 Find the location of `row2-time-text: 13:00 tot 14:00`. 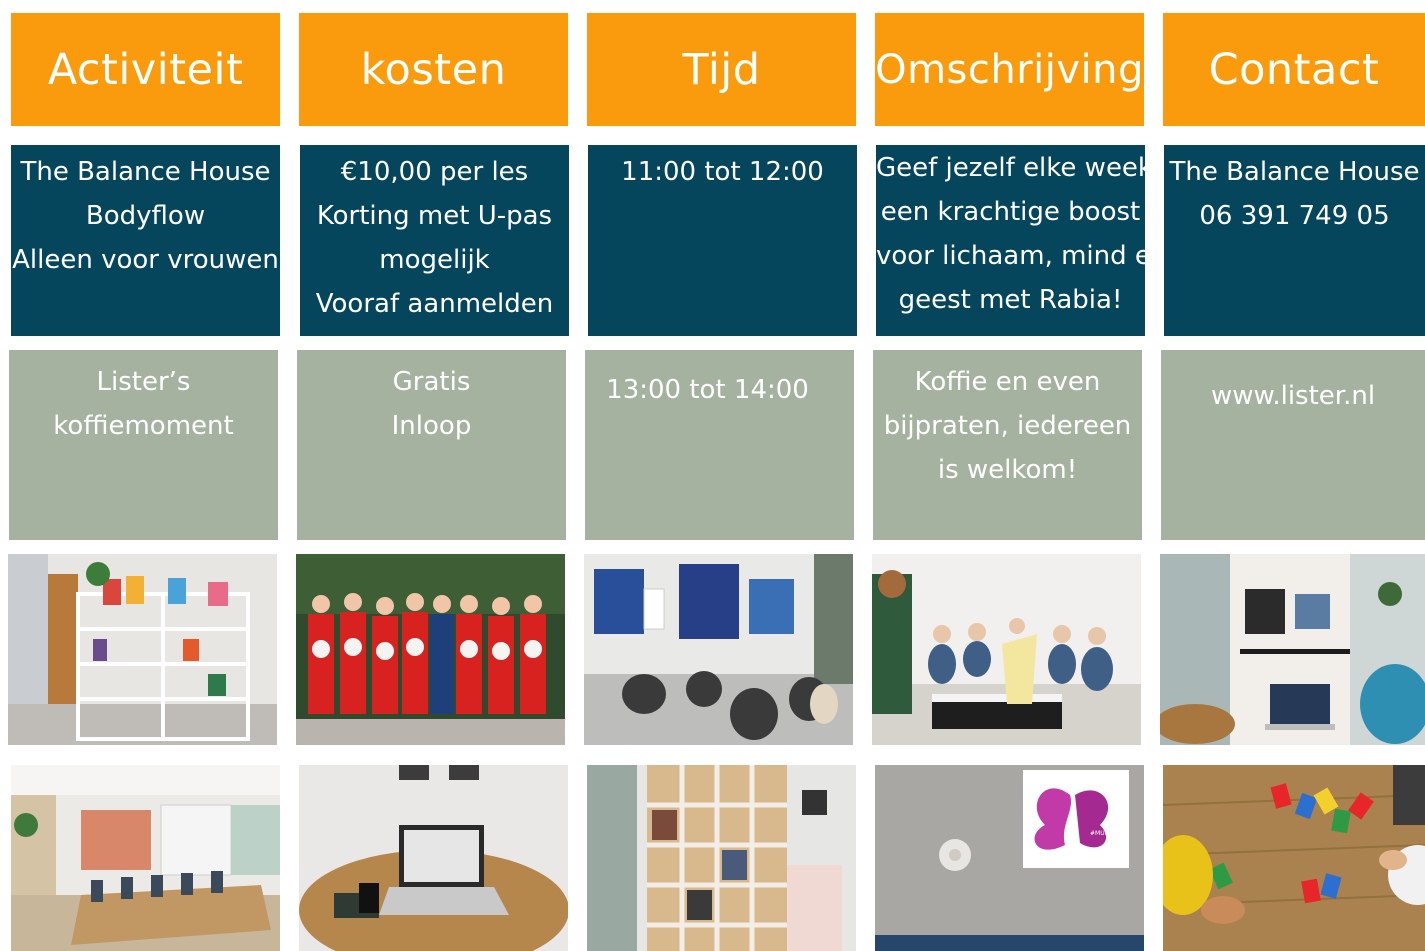

row2-time-text: 13:00 tot 14:00 is located at coordinates (719, 390).